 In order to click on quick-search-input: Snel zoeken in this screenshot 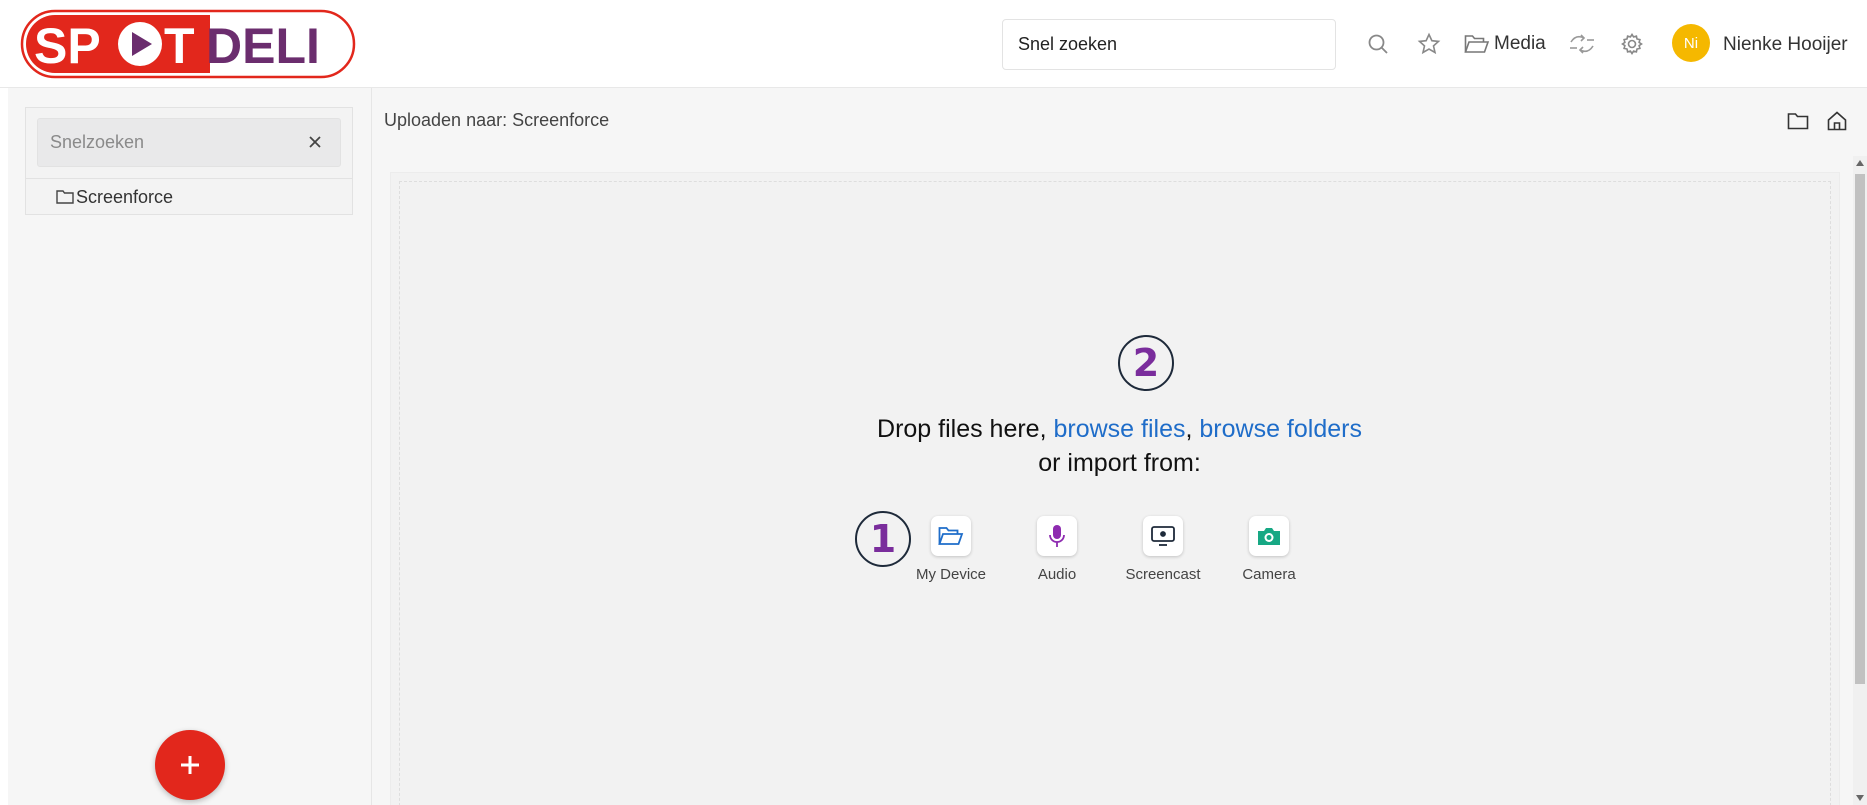, I will do `click(1169, 44)`.